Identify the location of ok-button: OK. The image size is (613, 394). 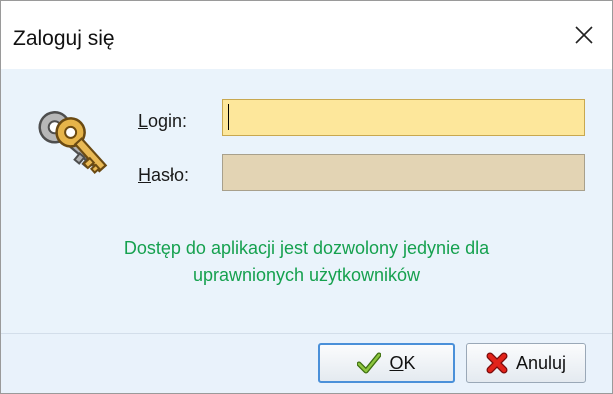
(386, 363).